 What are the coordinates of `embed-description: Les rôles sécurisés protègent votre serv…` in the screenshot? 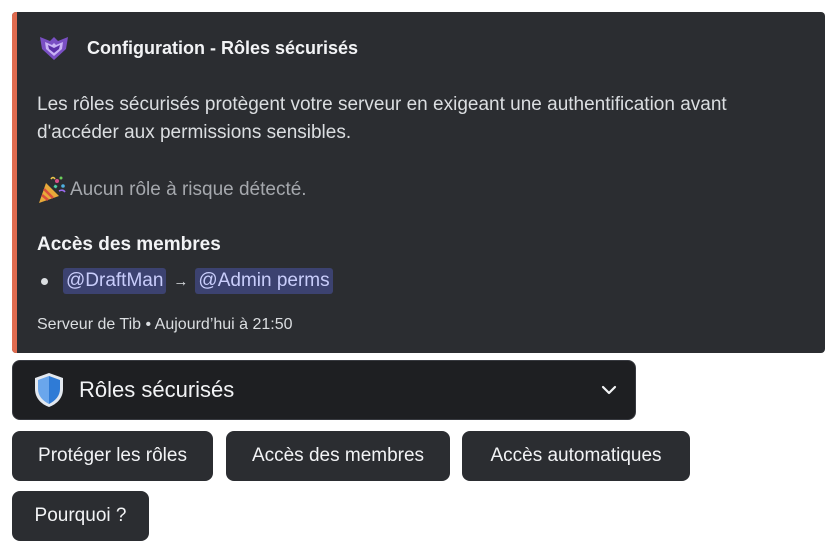 It's located at (382, 118).